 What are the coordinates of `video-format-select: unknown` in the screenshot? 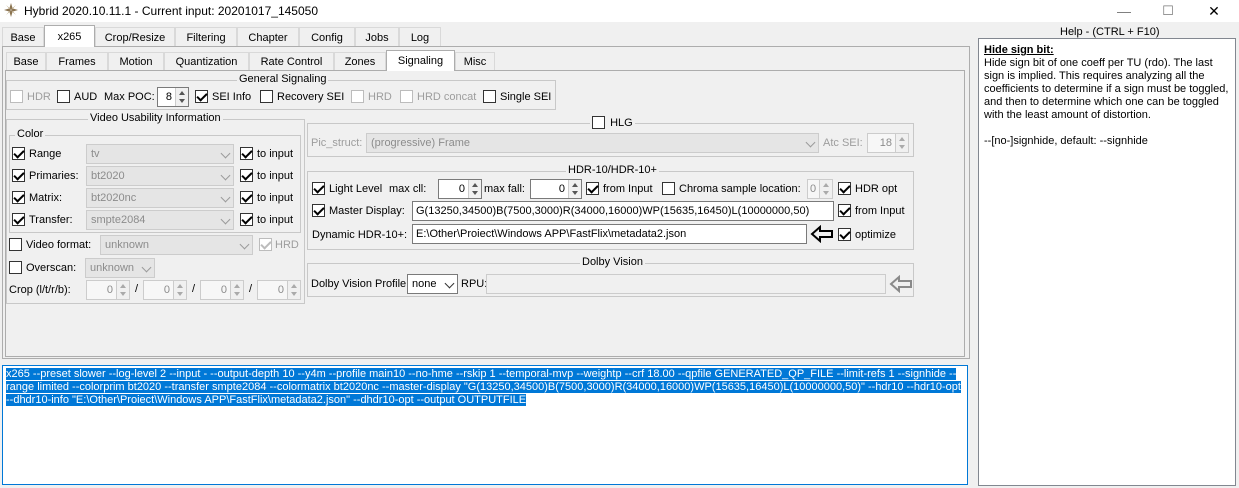 It's located at (176, 245).